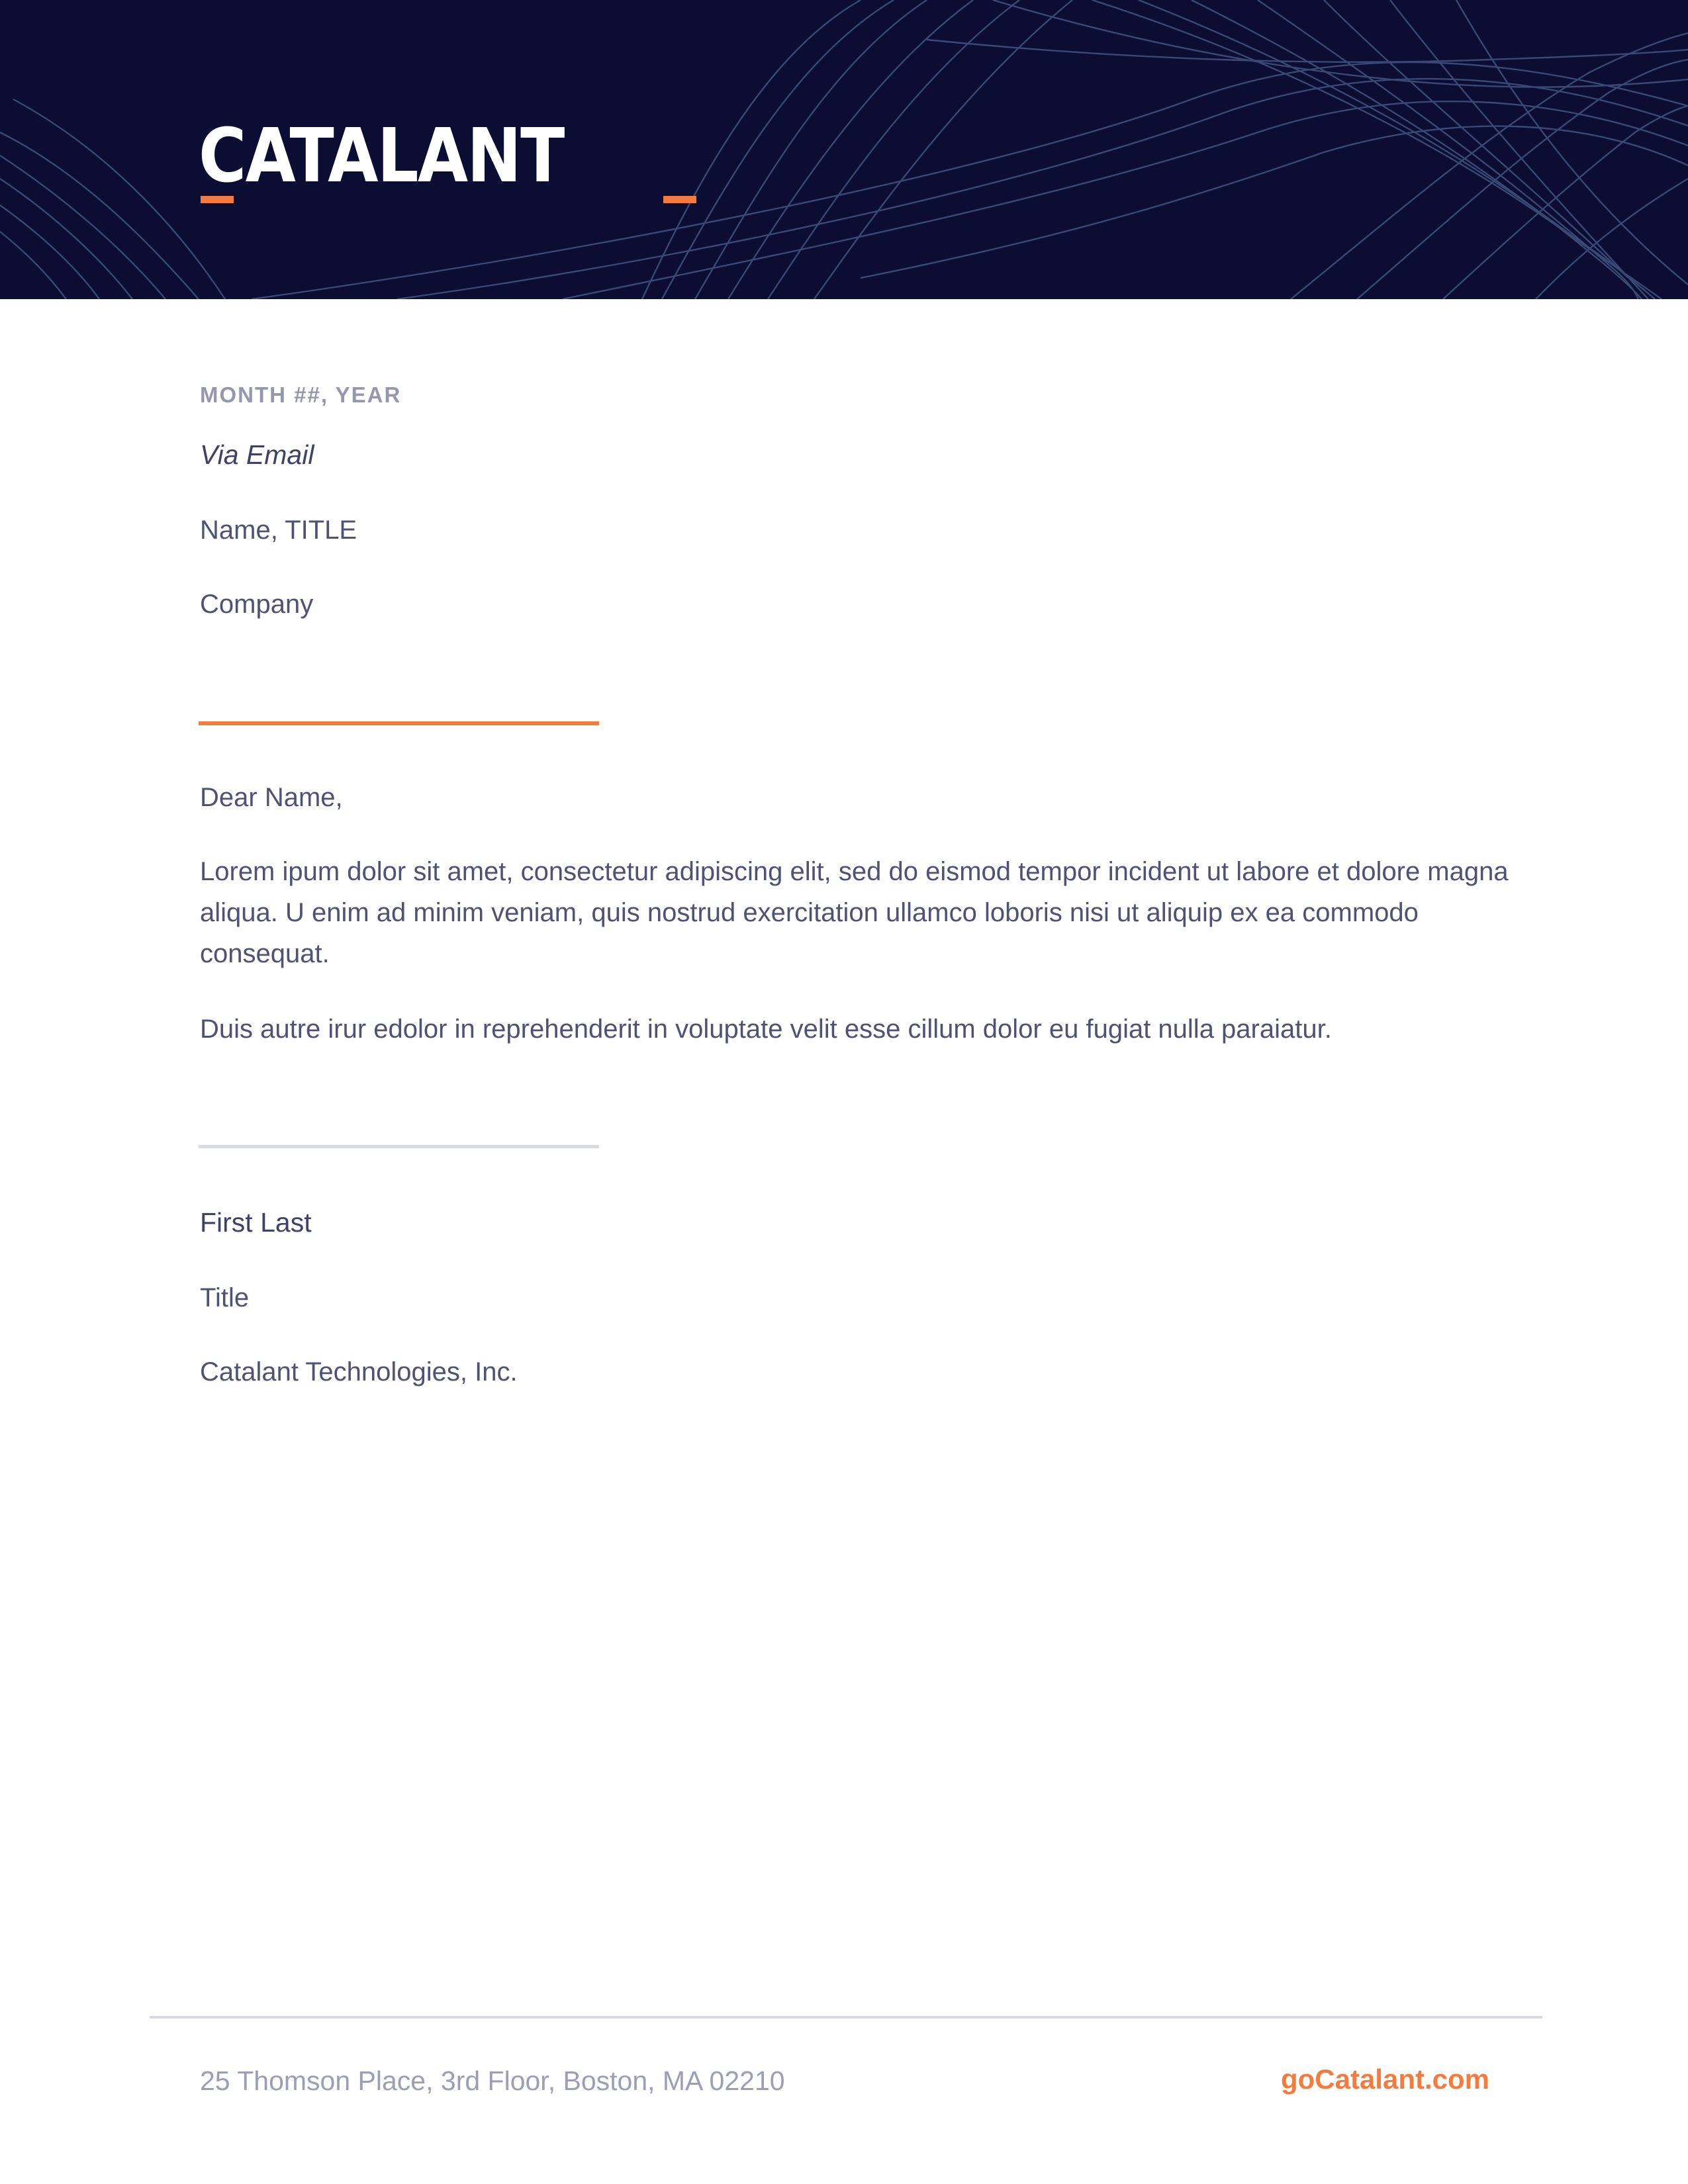 The height and width of the screenshot is (2184, 1688). What do you see at coordinates (846, 2017) in the screenshot?
I see `footer-divider` at bounding box center [846, 2017].